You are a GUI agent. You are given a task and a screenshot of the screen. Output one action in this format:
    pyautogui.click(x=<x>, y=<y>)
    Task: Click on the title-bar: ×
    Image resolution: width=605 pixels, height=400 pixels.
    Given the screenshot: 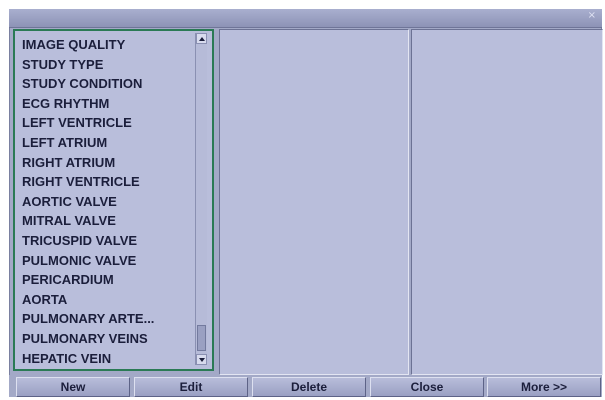 What is the action you would take?
    pyautogui.click(x=305, y=18)
    